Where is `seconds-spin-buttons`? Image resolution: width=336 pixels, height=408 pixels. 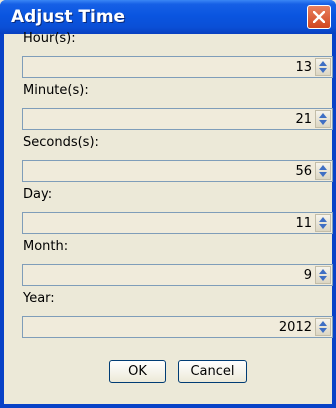
seconds-spin-buttons is located at coordinates (323, 171).